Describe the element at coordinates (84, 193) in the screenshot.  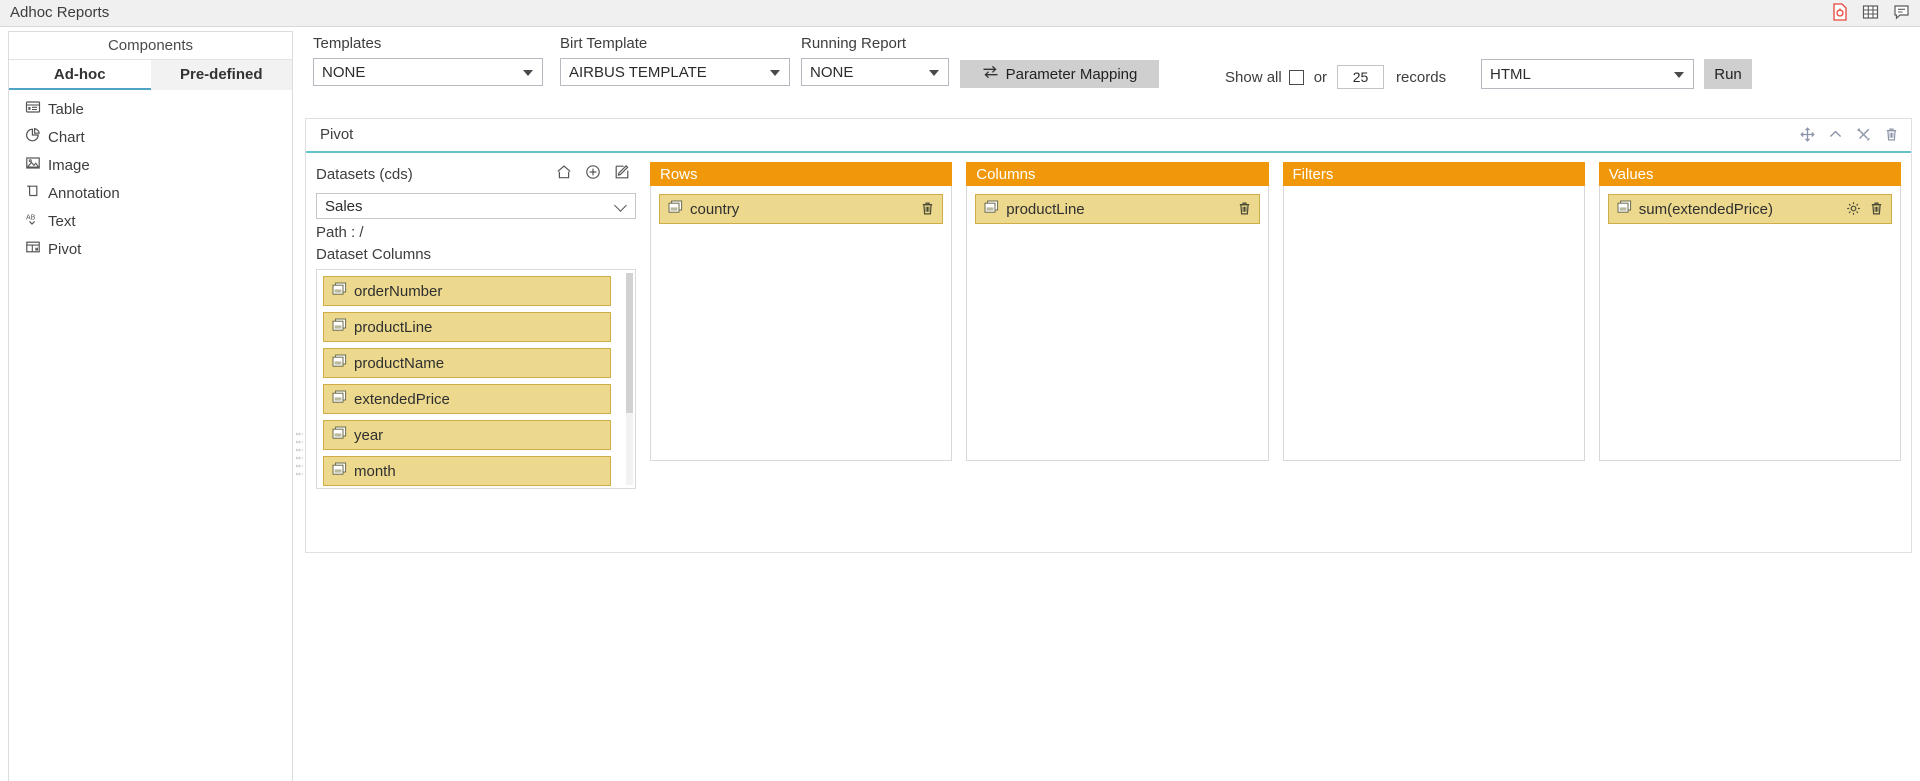
I see `component-item-label: Annotation` at that location.